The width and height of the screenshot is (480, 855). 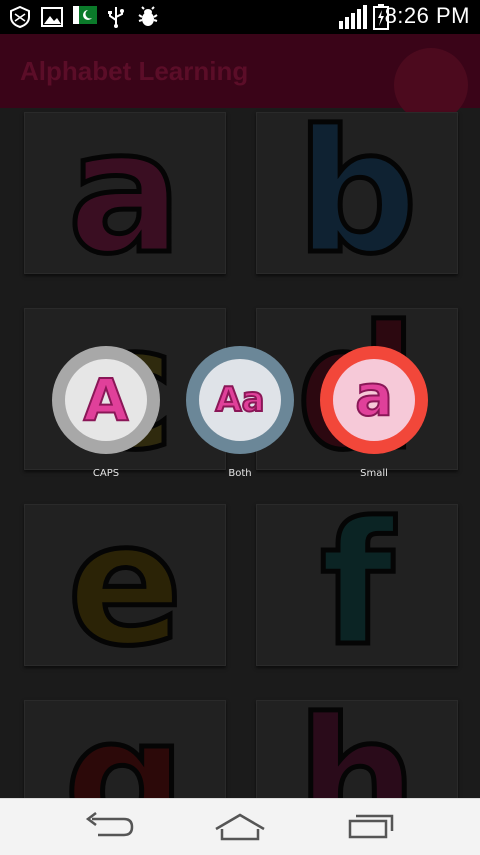 I want to click on letter-glyph: b, so click(x=357, y=200).